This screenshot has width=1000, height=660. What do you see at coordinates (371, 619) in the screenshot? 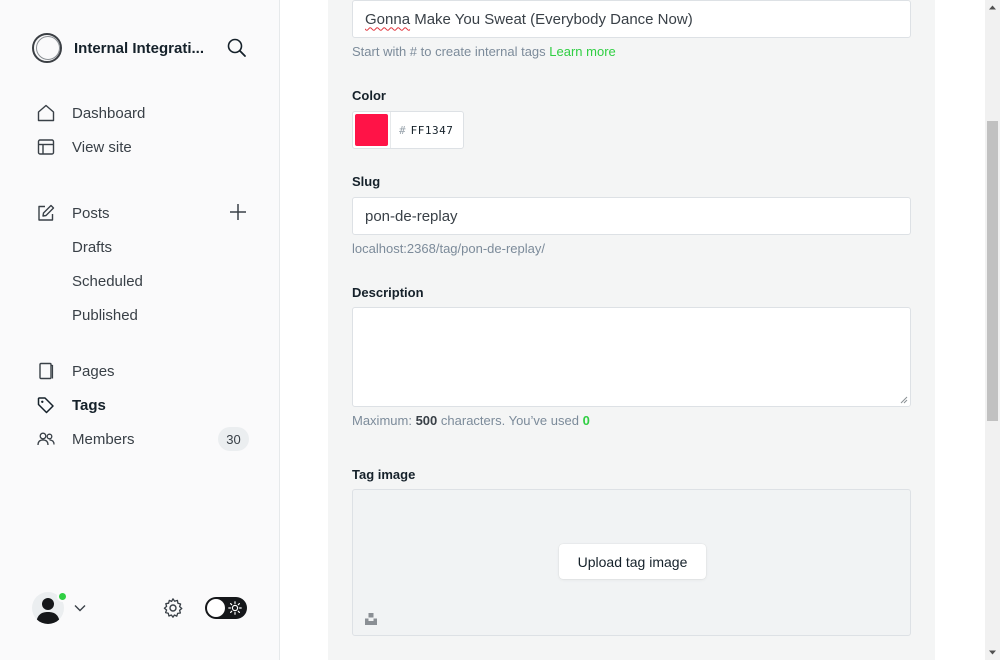
I see `unsplash-icon` at bounding box center [371, 619].